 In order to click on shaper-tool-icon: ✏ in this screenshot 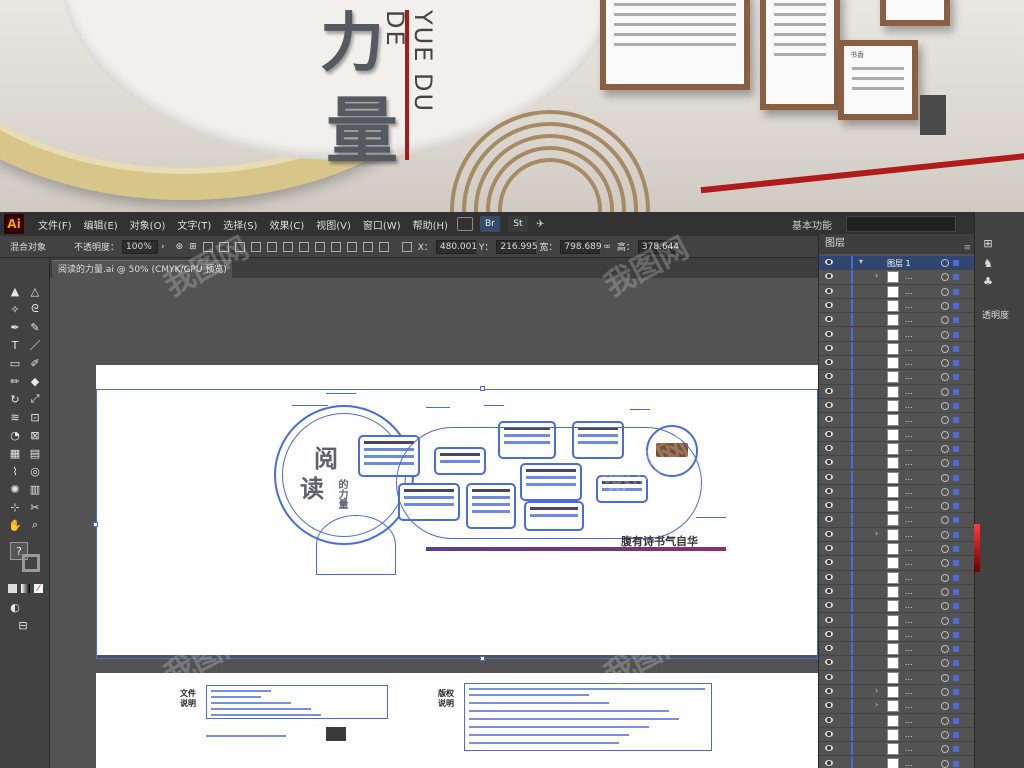, I will do `click(15, 381)`.